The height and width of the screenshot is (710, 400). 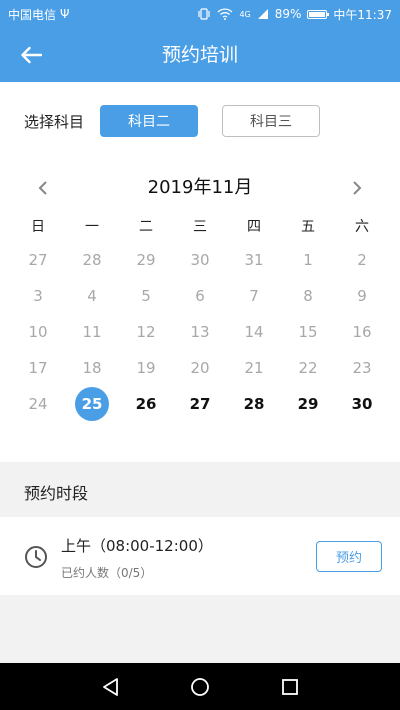 I want to click on subject-option-2: 科目二, so click(x=149, y=121).